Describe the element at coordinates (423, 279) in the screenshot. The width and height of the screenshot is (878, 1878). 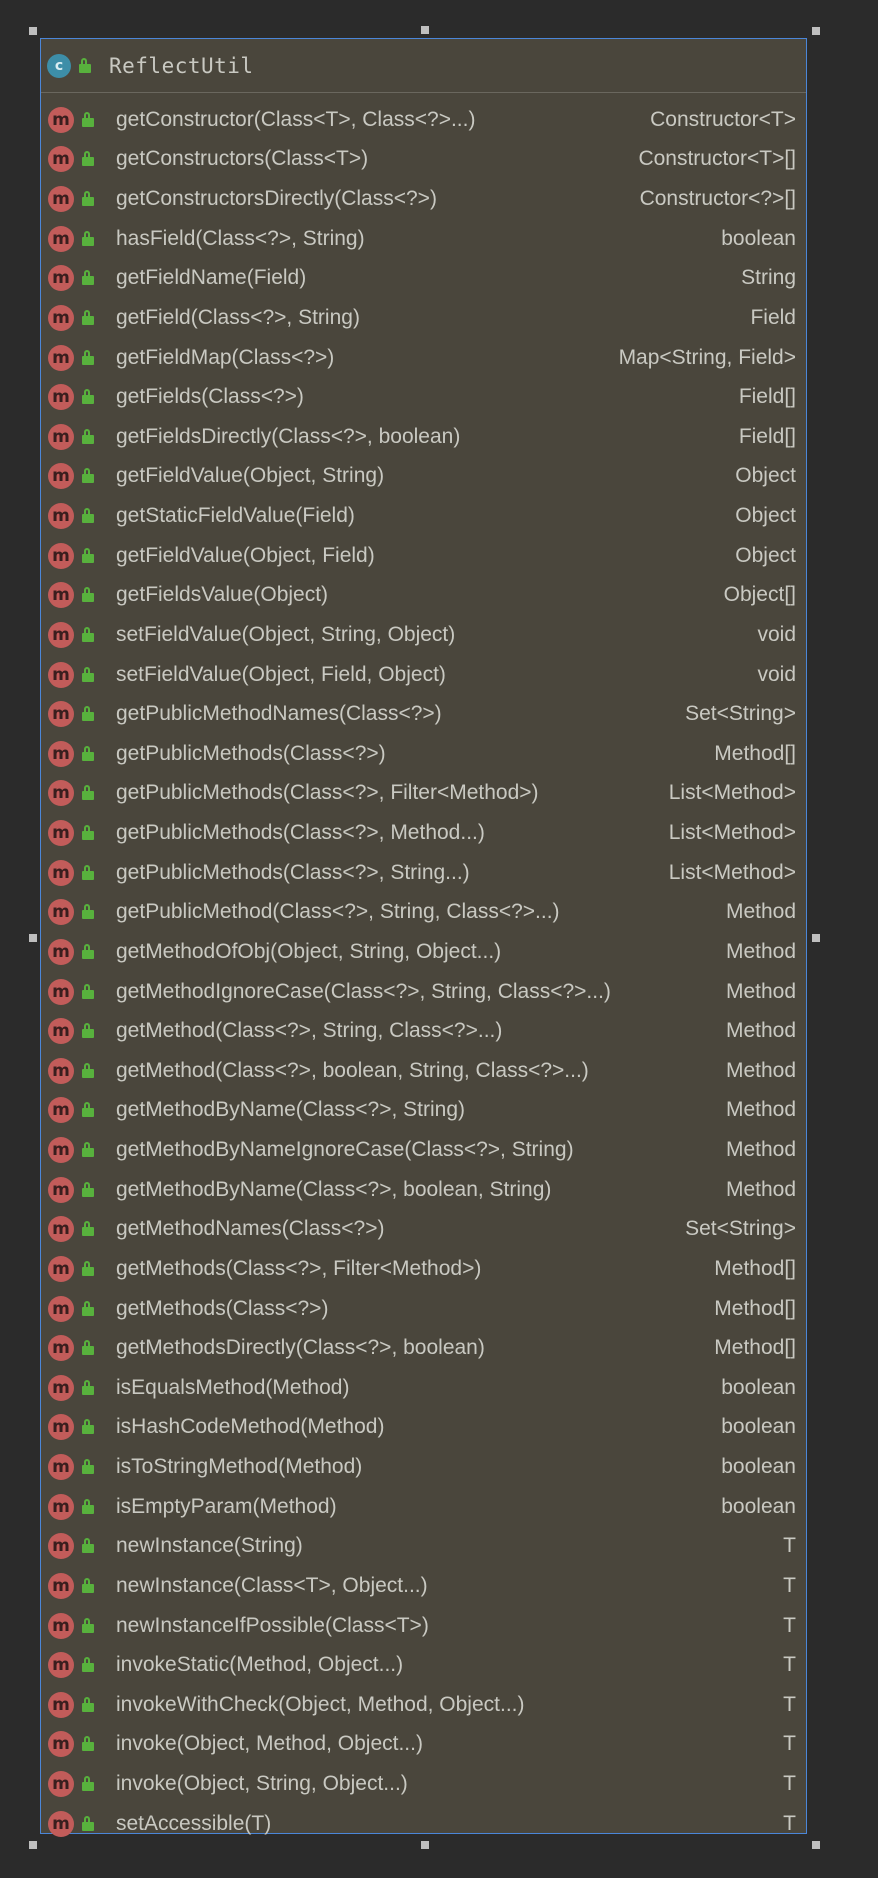
I see `method-row: m getFieldName(Field) String` at that location.